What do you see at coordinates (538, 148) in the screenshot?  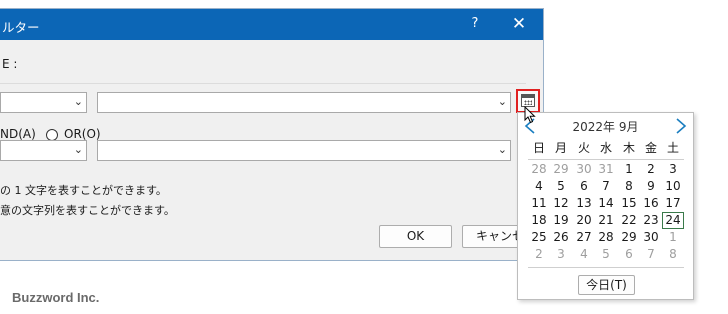 I see `weekday-label: 日` at bounding box center [538, 148].